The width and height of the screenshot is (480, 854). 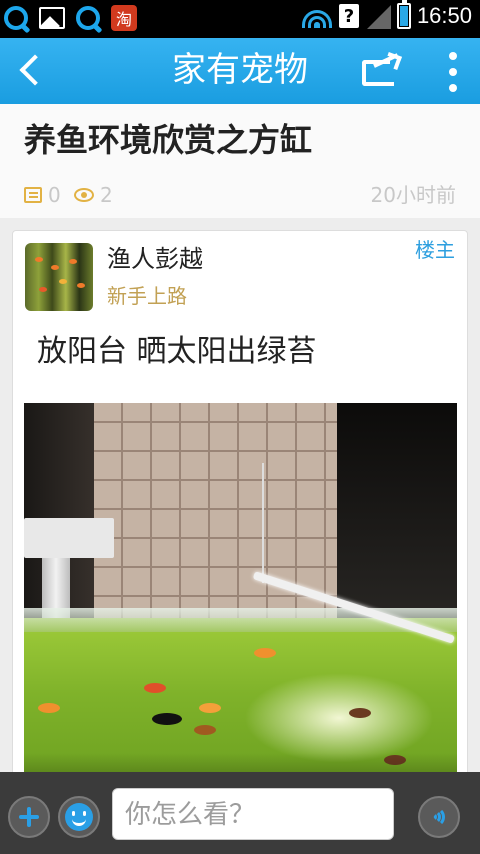 What do you see at coordinates (378, 16) in the screenshot?
I see `signal-icon` at bounding box center [378, 16].